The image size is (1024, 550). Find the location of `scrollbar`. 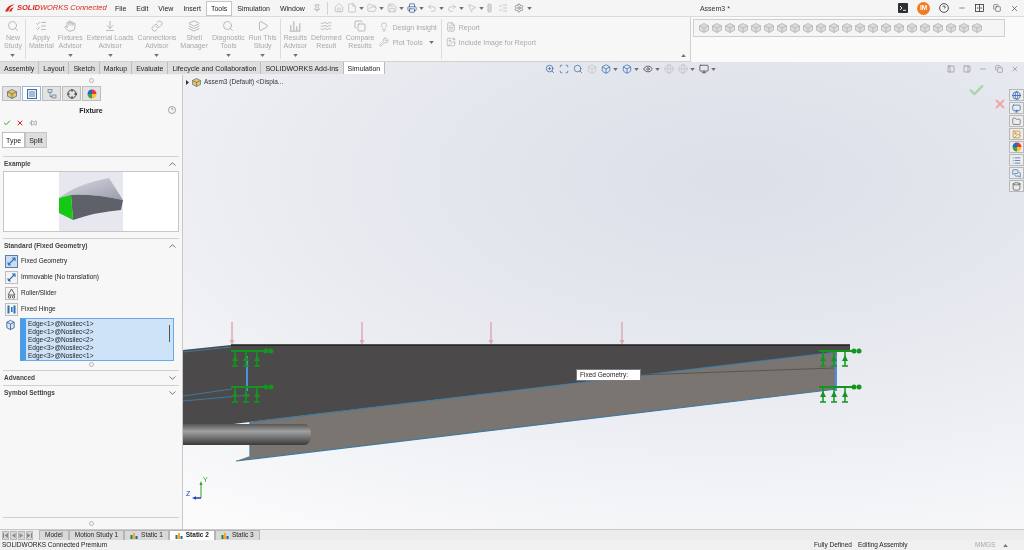

scrollbar is located at coordinates (169, 333).